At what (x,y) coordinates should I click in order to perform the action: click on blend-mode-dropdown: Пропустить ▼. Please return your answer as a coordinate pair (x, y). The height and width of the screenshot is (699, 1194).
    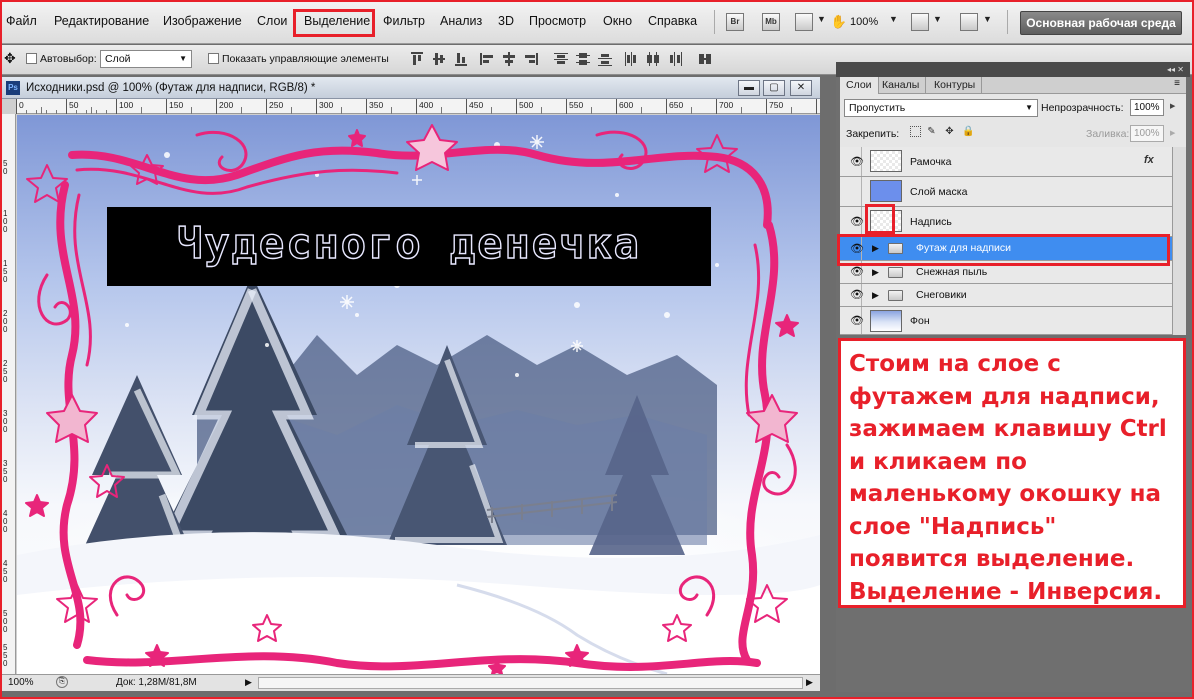
    Looking at the image, I should click on (941, 108).